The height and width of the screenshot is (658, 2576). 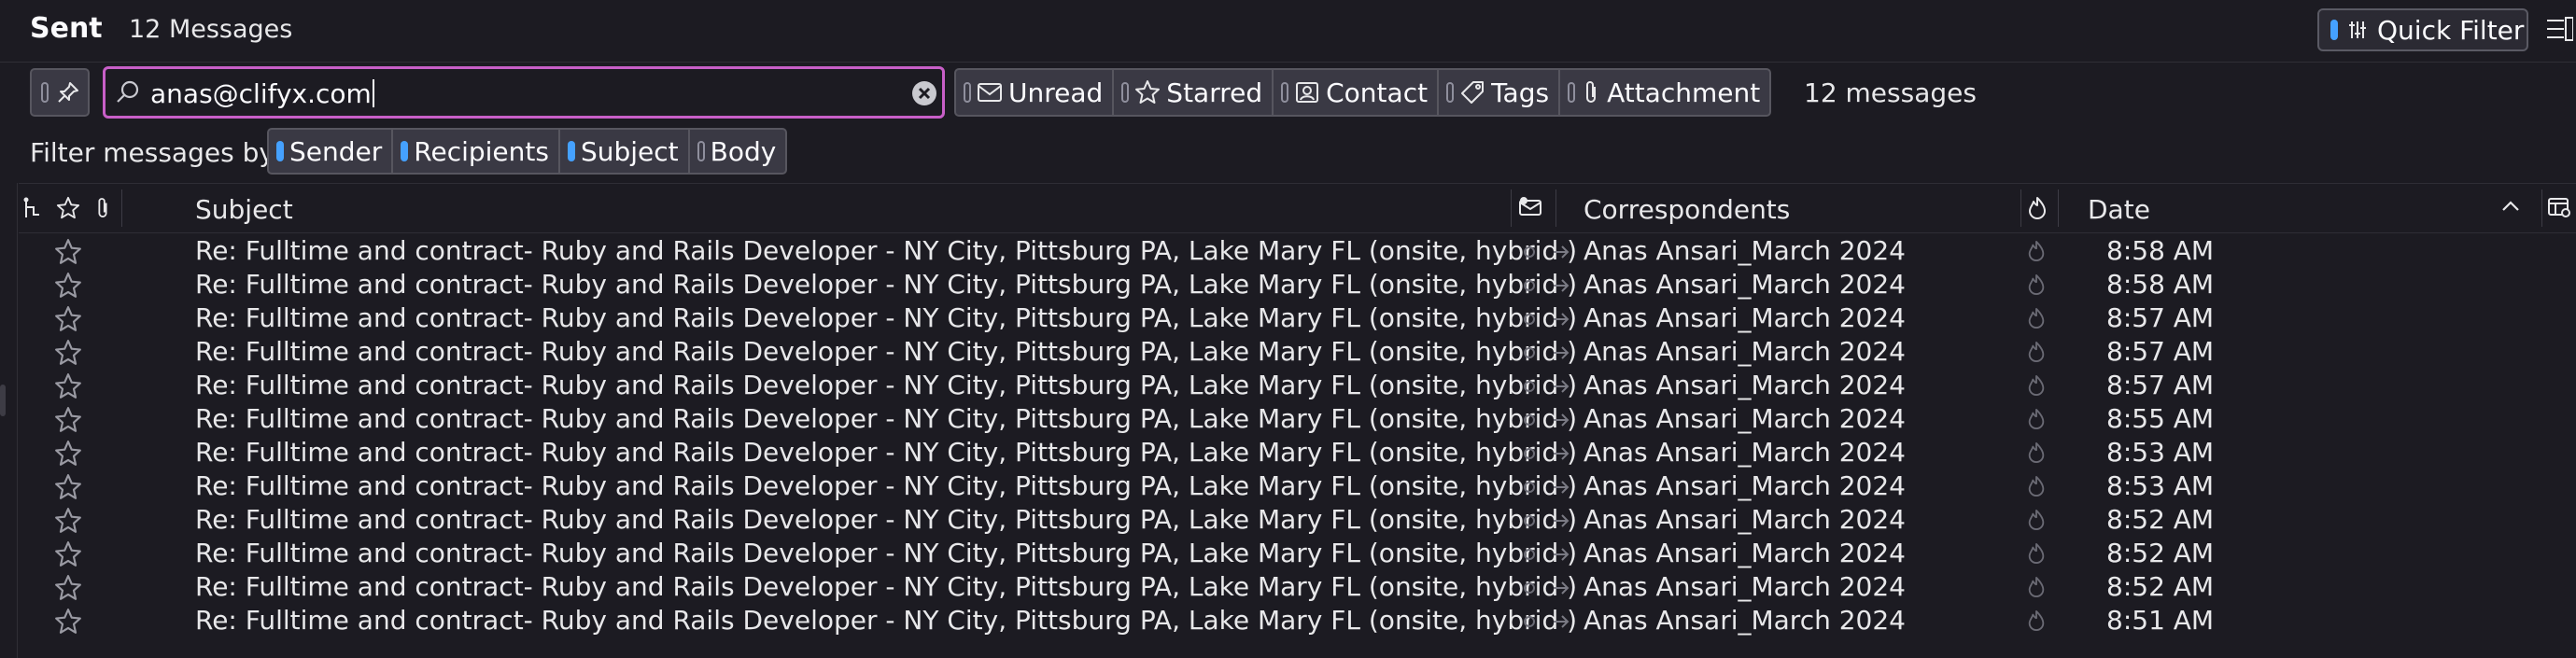 I want to click on star-column-icon, so click(x=68, y=208).